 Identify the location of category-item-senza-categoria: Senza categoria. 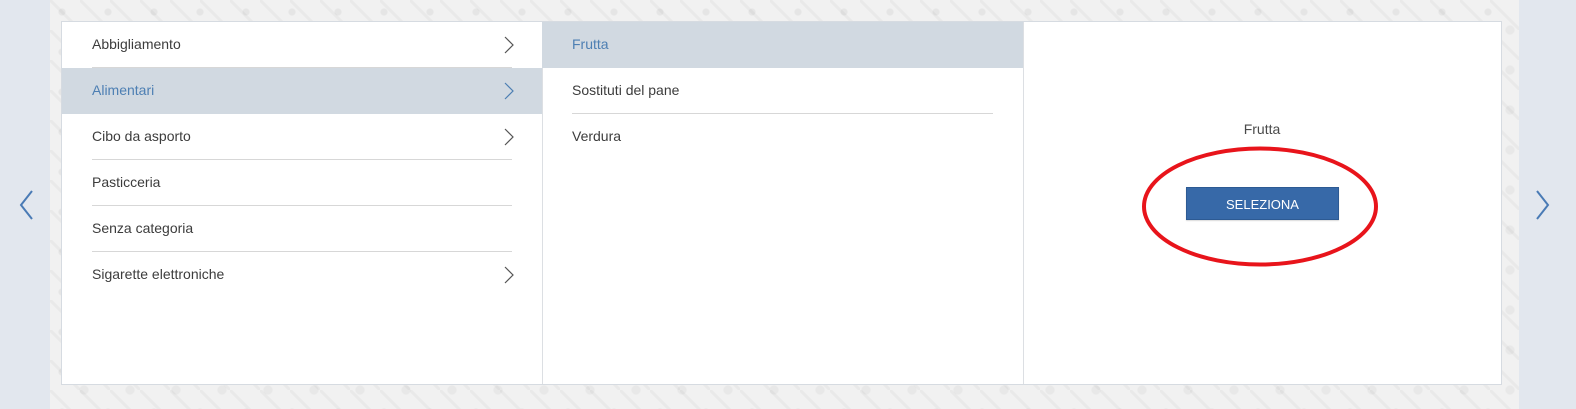
(302, 229).